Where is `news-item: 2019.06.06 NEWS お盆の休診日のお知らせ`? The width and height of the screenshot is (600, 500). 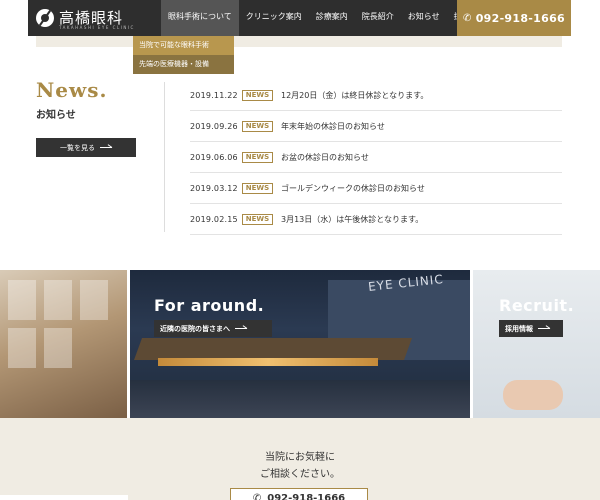
news-item: 2019.06.06 NEWS お盆の休診日のお知らせ is located at coordinates (376, 157).